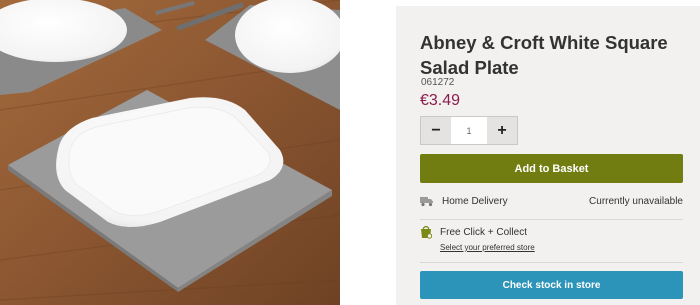 The width and height of the screenshot is (700, 305). Describe the element at coordinates (475, 201) in the screenshot. I see `home-delivery-label: Home Delivery` at that location.